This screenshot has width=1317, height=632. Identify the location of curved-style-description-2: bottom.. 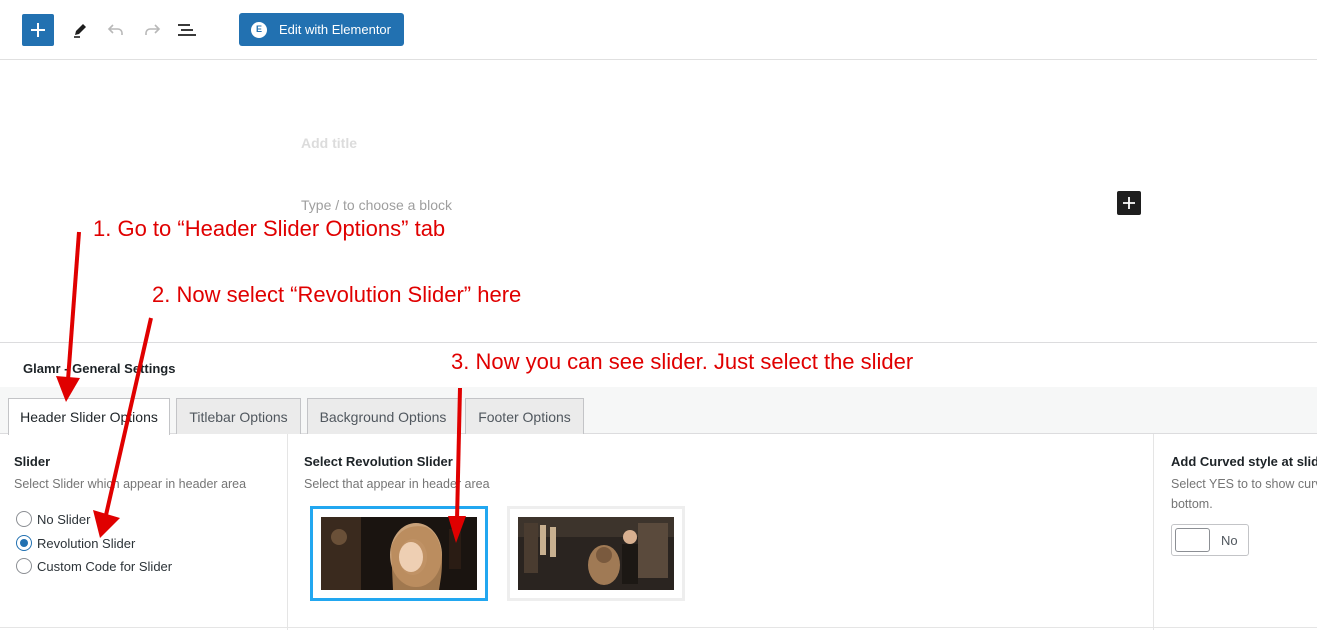
(1192, 504).